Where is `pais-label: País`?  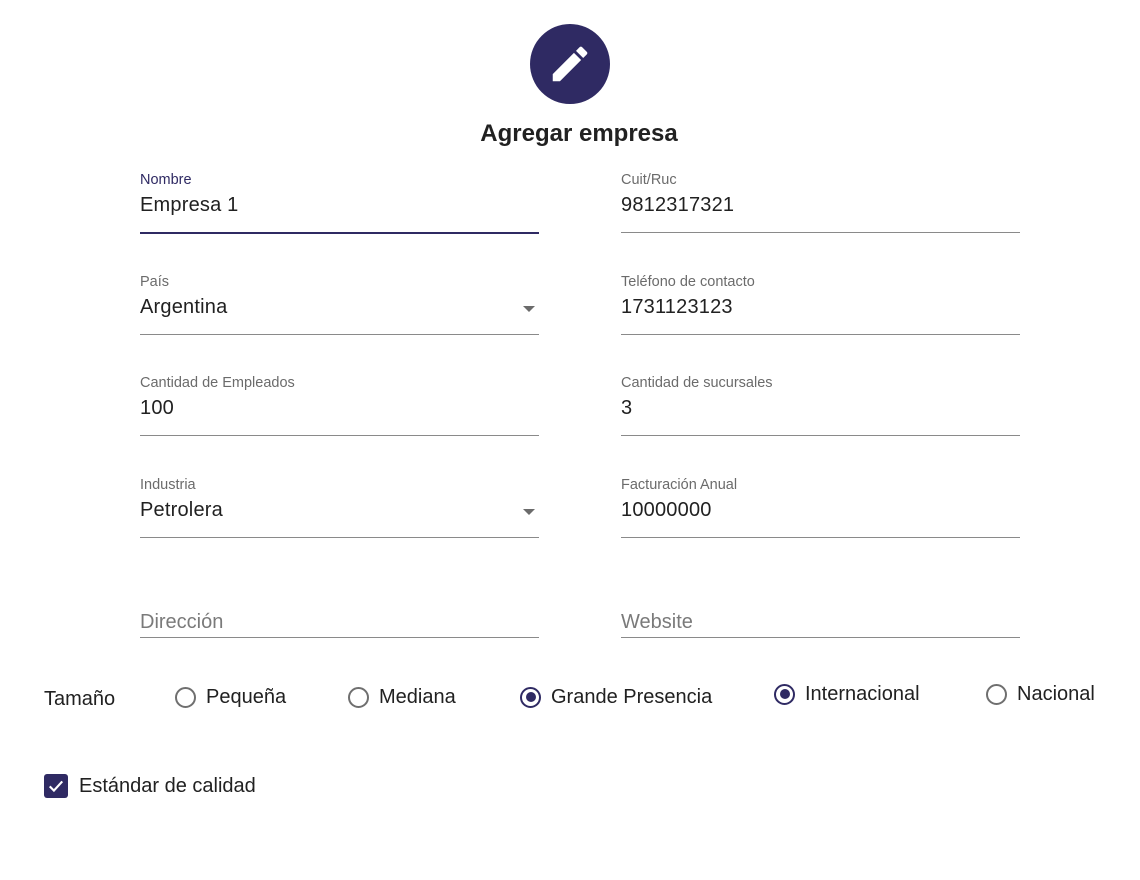 pais-label: País is located at coordinates (155, 282).